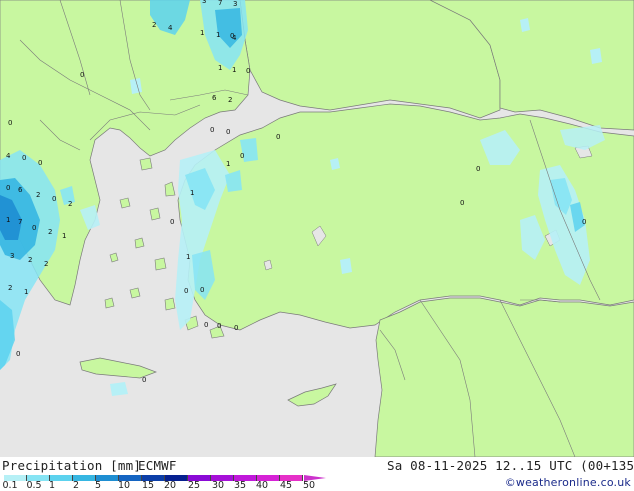 The width and height of the screenshot is (634, 491). What do you see at coordinates (286, 485) in the screenshot?
I see `legend-tick-label: 45` at bounding box center [286, 485].